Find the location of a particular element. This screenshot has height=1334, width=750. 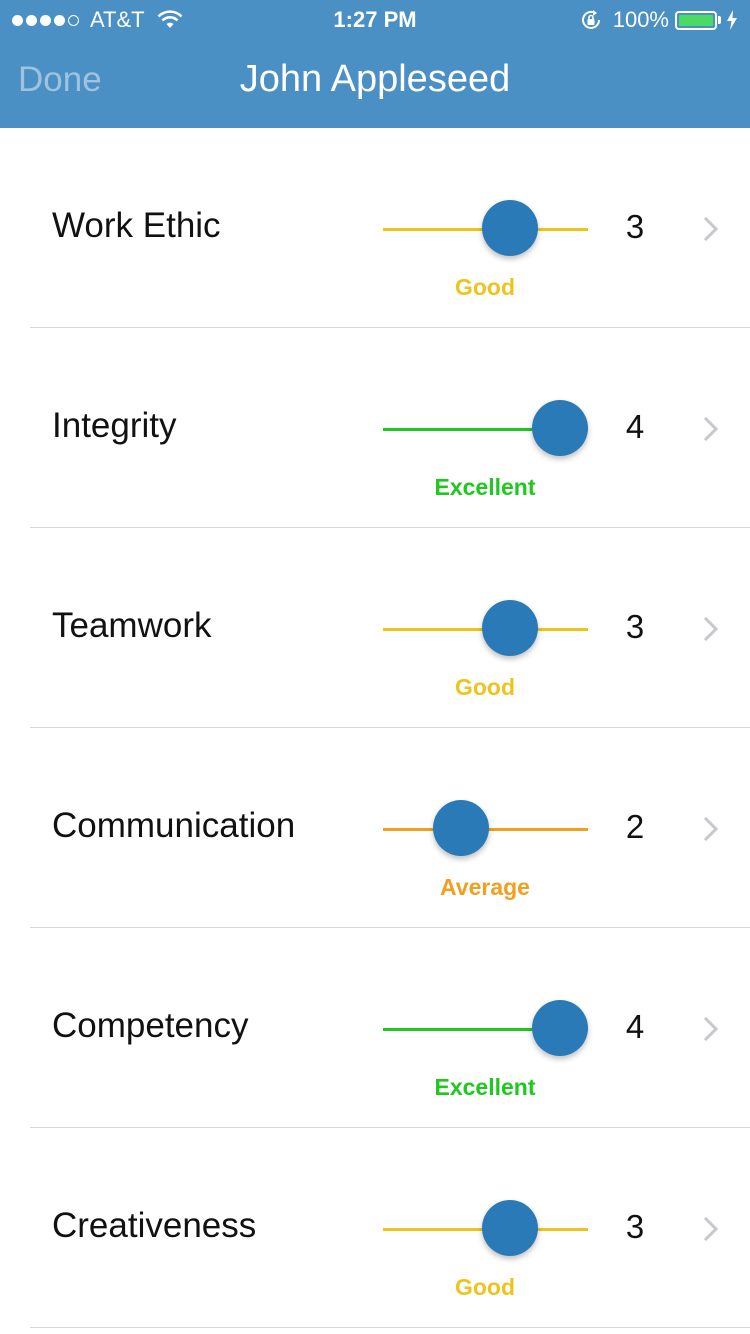

battery-tip is located at coordinates (719, 20).